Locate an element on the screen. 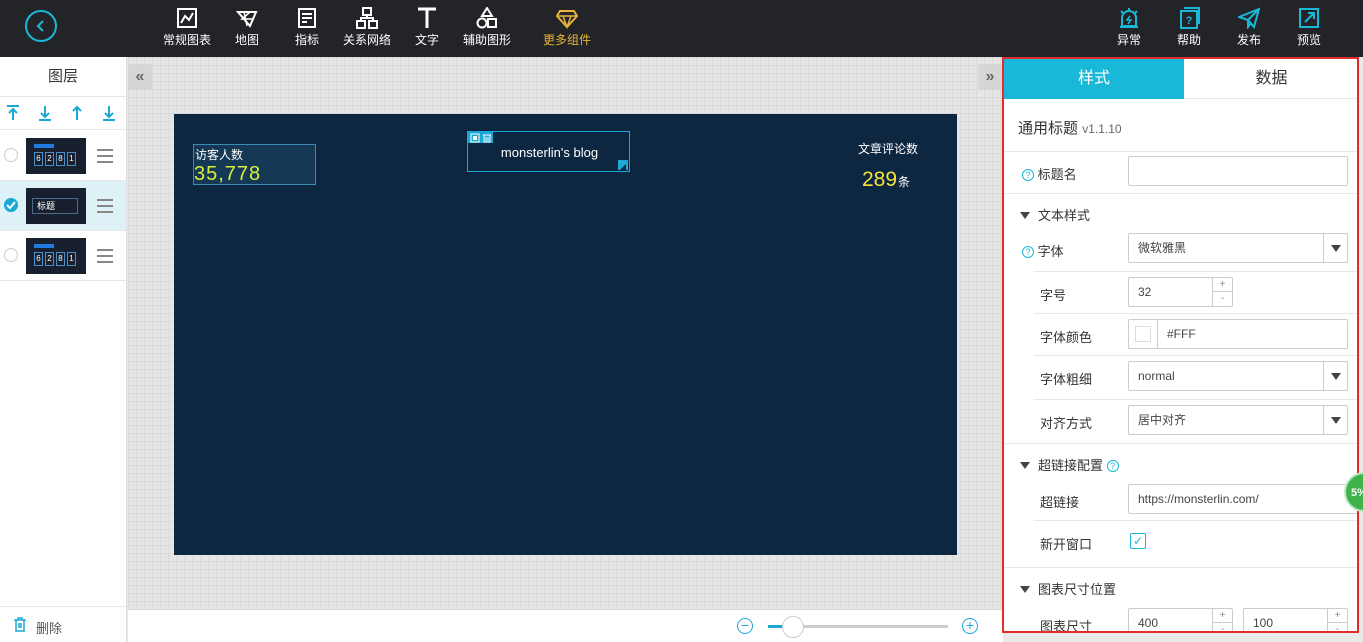  zoom-slider is located at coordinates (858, 627).